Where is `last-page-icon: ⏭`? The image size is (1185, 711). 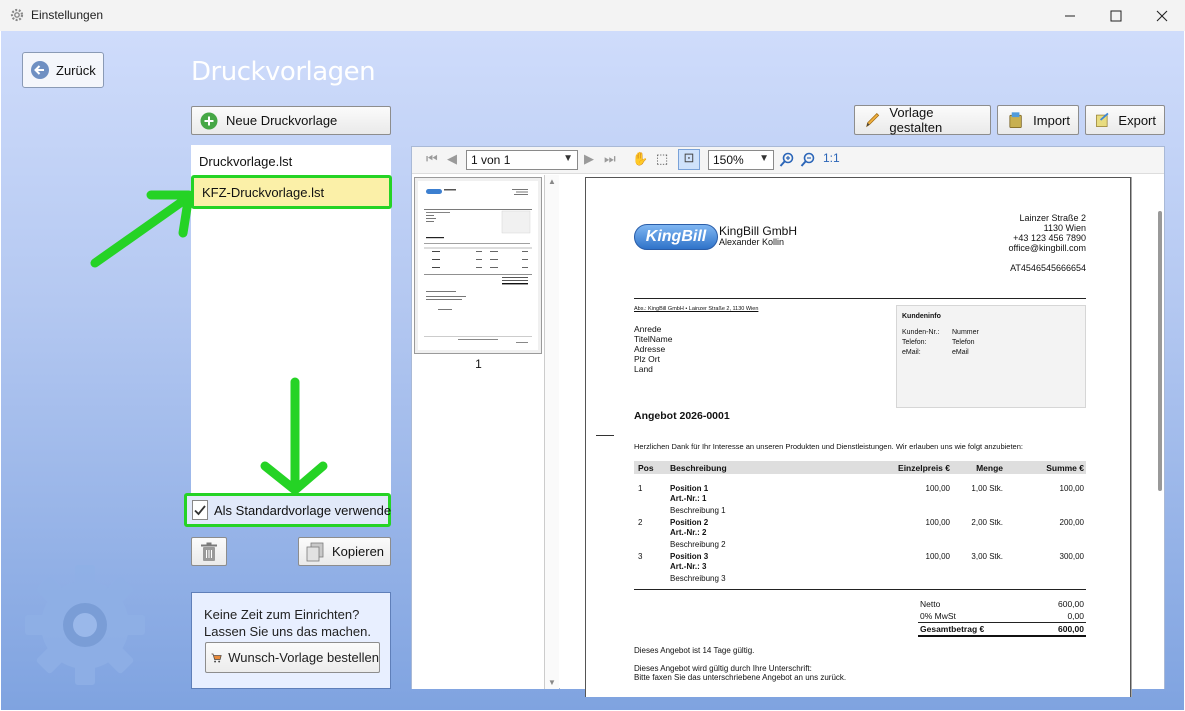
last-page-icon: ⏭ is located at coordinates (610, 159).